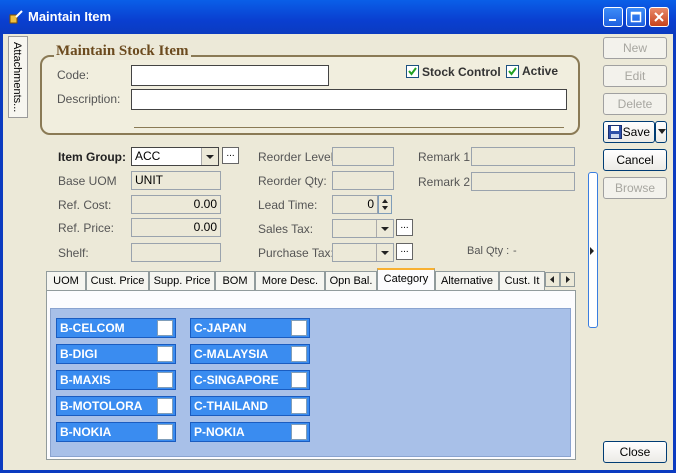 The width and height of the screenshot is (676, 473). I want to click on shelf-field, so click(176, 252).